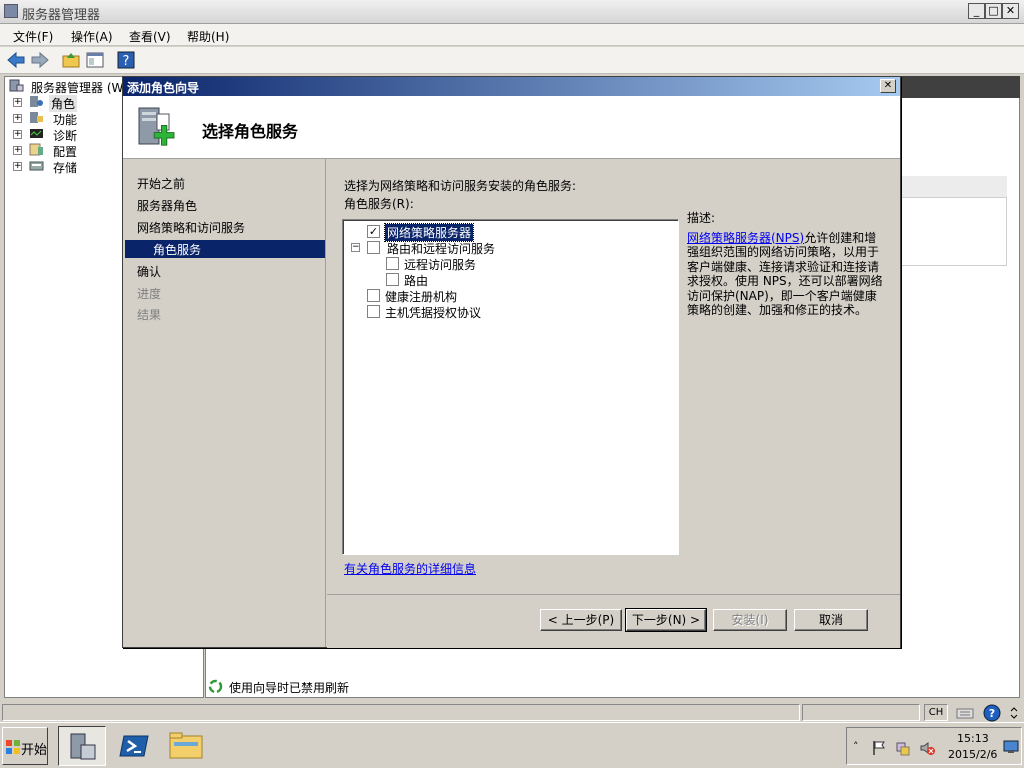 The image size is (1024, 768). What do you see at coordinates (208, 36) in the screenshot?
I see `menu-help: 帮助(H)` at bounding box center [208, 36].